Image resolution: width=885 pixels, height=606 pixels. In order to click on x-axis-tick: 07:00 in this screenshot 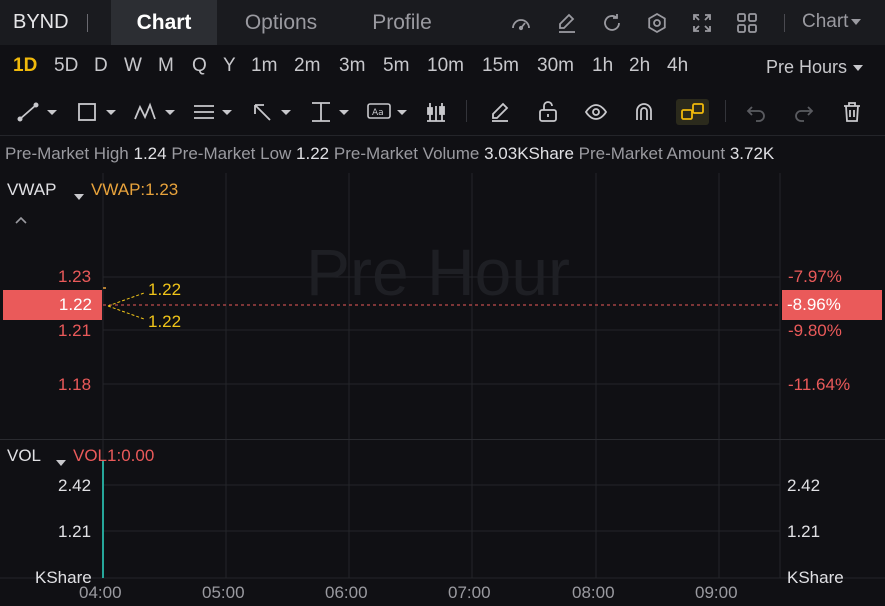, I will do `click(469, 592)`.